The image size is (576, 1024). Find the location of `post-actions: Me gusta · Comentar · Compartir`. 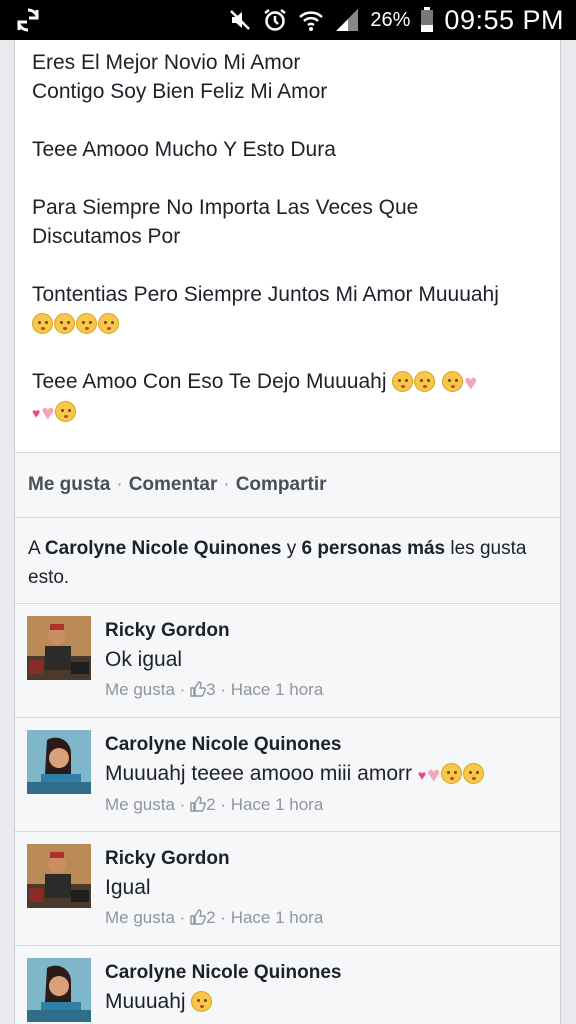

post-actions: Me gusta · Comentar · Compartir is located at coordinates (287, 485).